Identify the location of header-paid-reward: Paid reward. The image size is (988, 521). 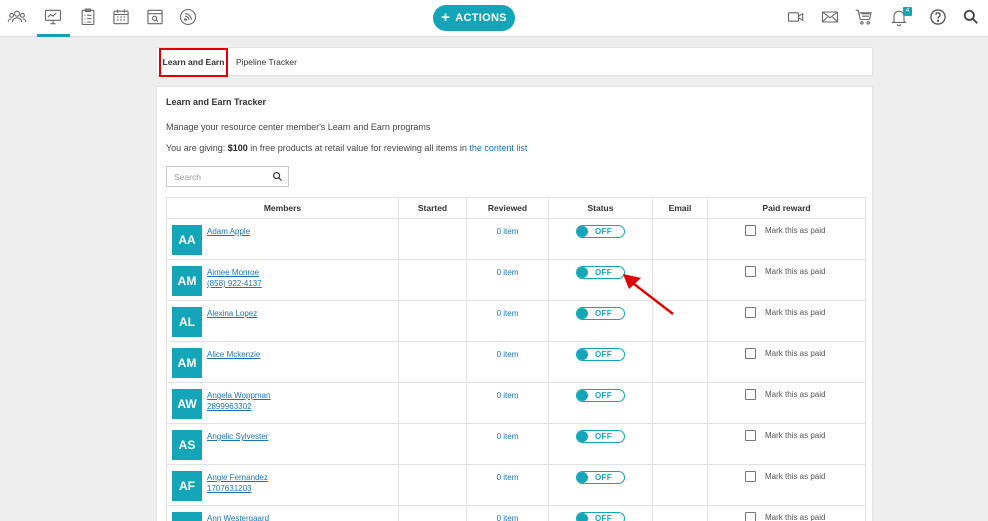
(786, 208).